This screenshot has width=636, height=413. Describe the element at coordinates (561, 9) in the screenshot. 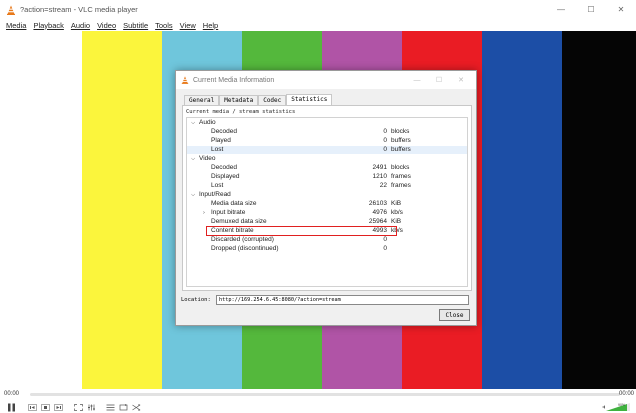

I see `minimize-button: —` at that location.